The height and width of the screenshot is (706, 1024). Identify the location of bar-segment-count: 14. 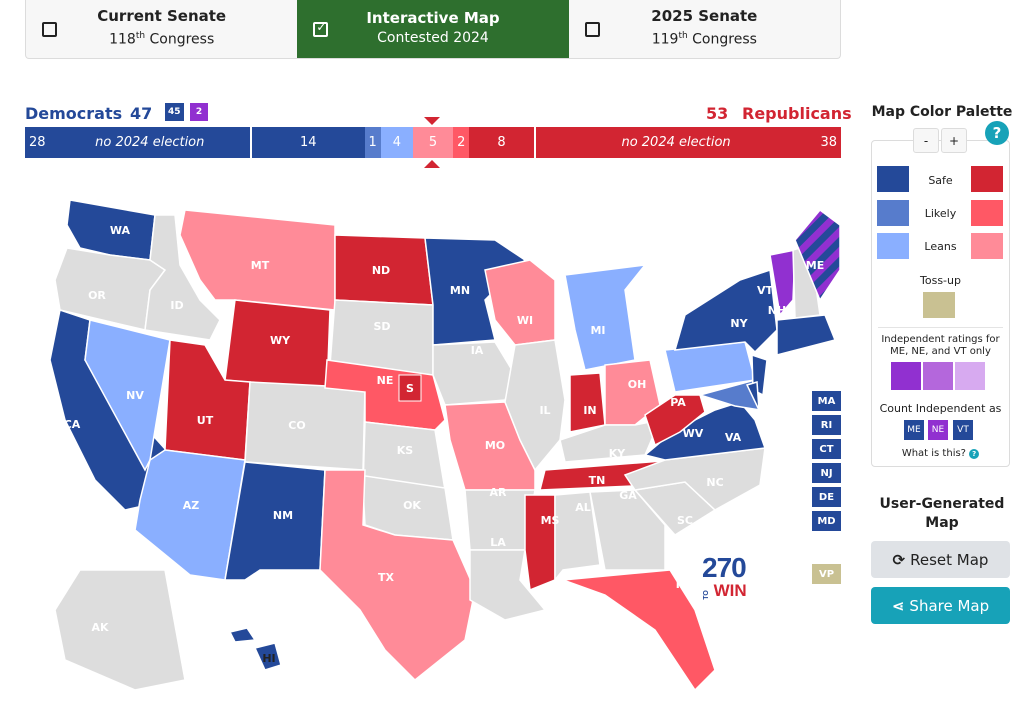
(308, 142).